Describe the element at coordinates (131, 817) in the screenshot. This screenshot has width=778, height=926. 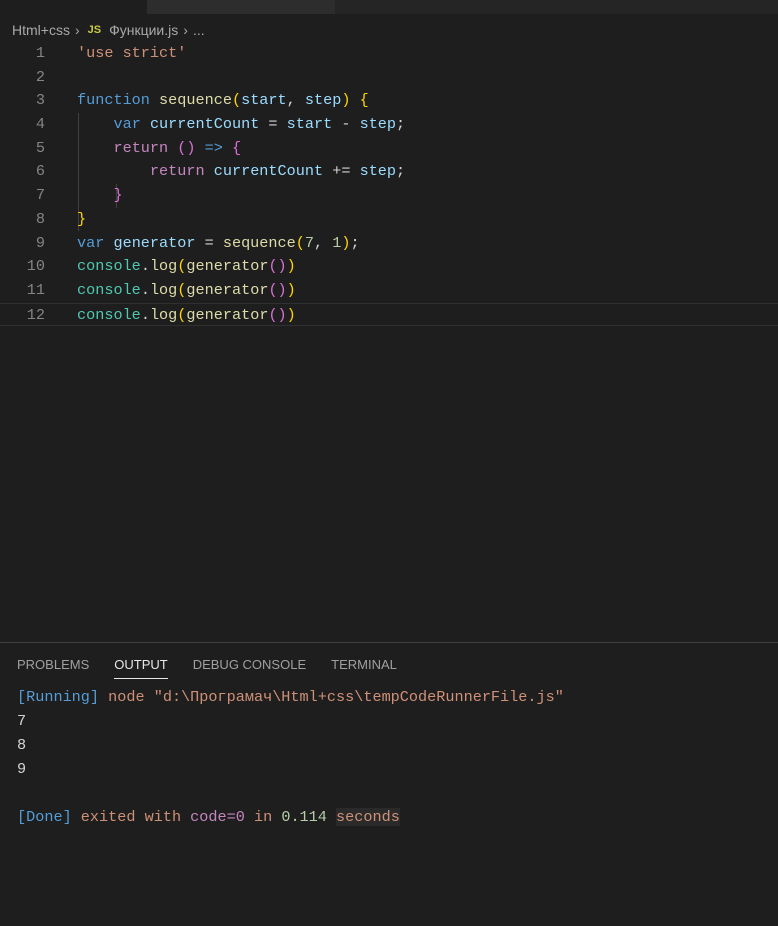
I see `exited-text: exited with` at that location.